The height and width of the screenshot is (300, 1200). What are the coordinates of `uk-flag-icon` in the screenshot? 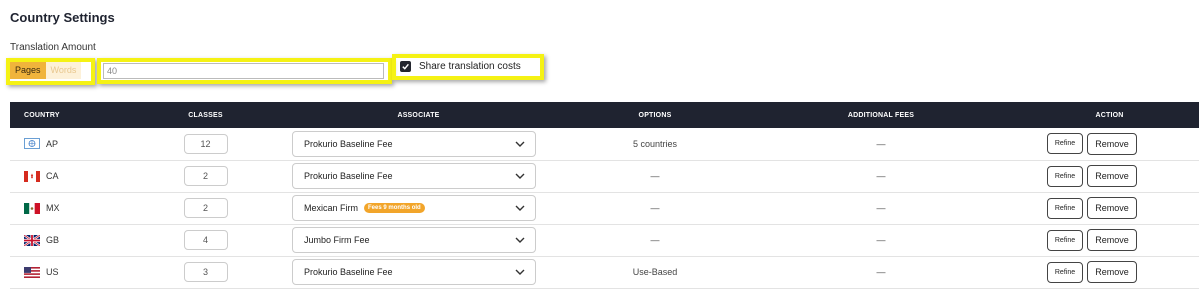 It's located at (32, 240).